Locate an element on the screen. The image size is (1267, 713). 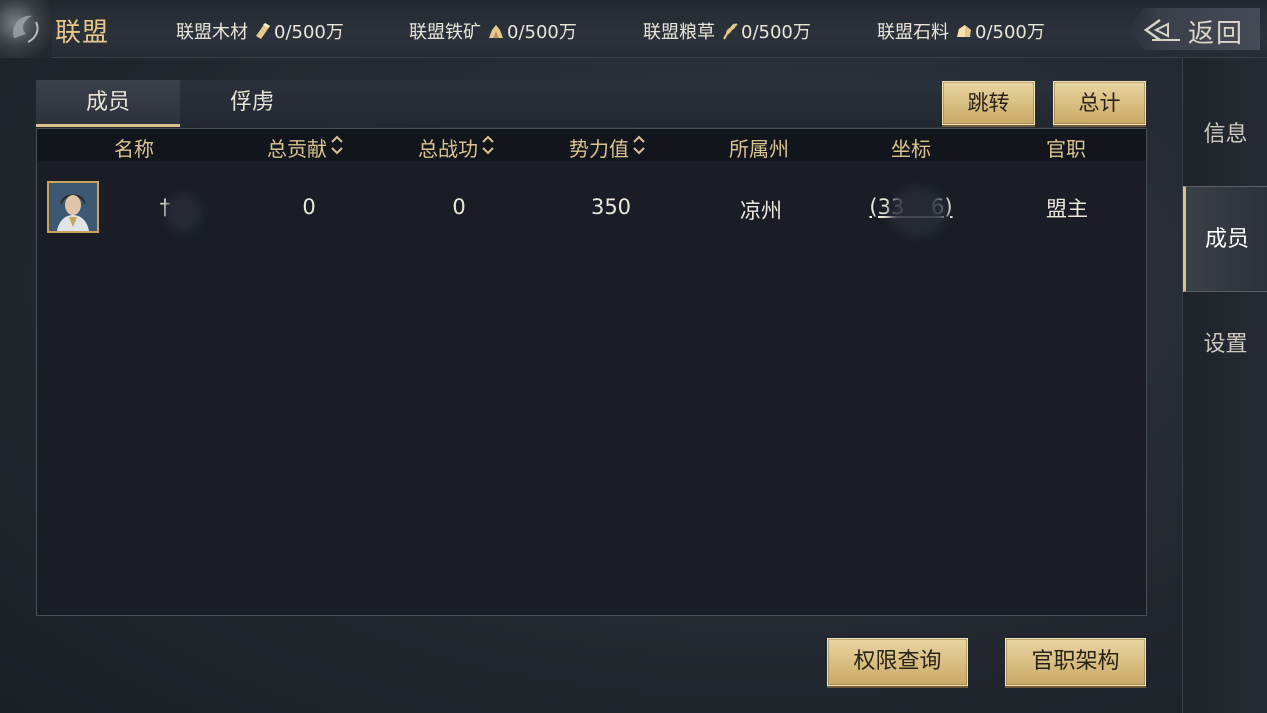
resource-wood: 联盟木材 0/500万 is located at coordinates (260, 31).